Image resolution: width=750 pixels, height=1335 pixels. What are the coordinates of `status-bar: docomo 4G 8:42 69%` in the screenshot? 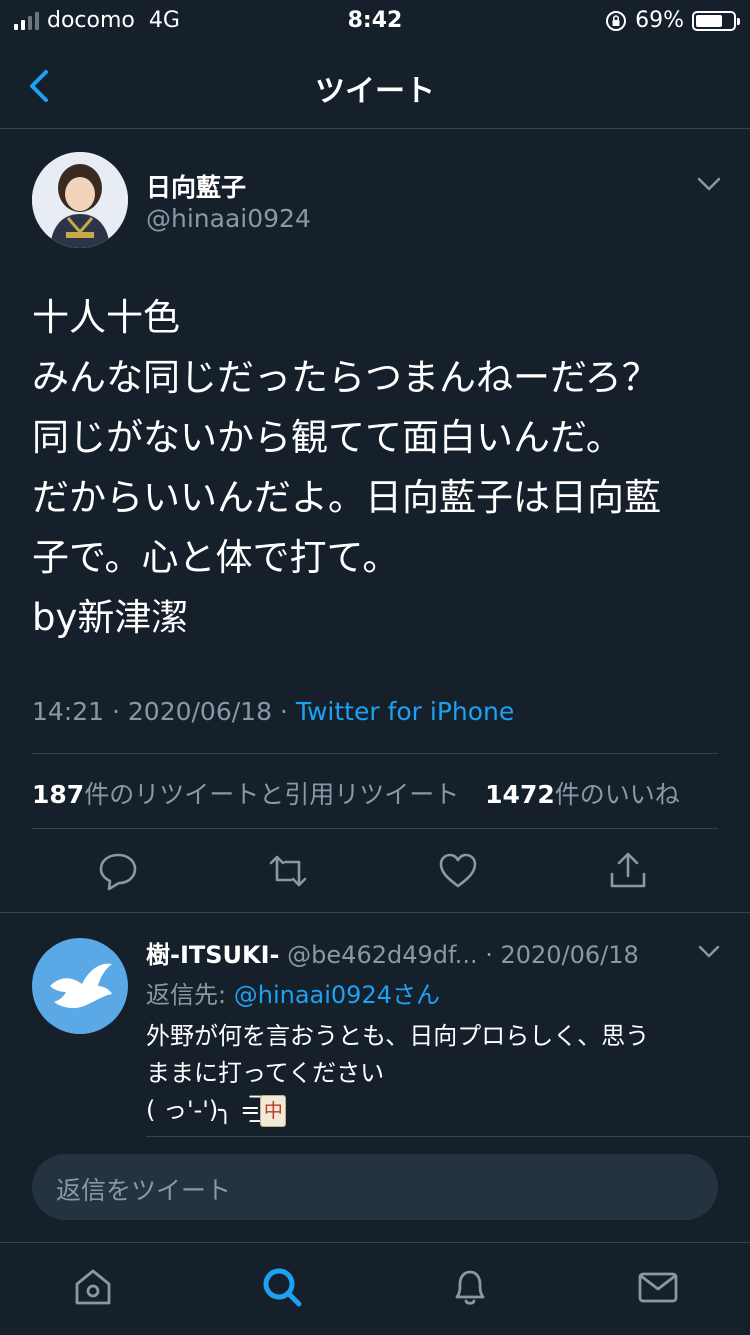 It's located at (375, 22).